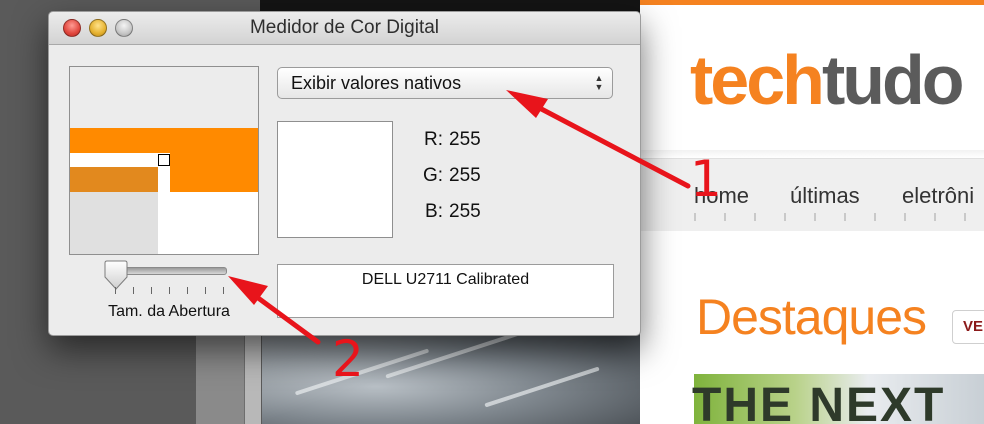 The image size is (984, 424). I want to click on up-down-arrows-icon: ▲ ▼, so click(599, 82).